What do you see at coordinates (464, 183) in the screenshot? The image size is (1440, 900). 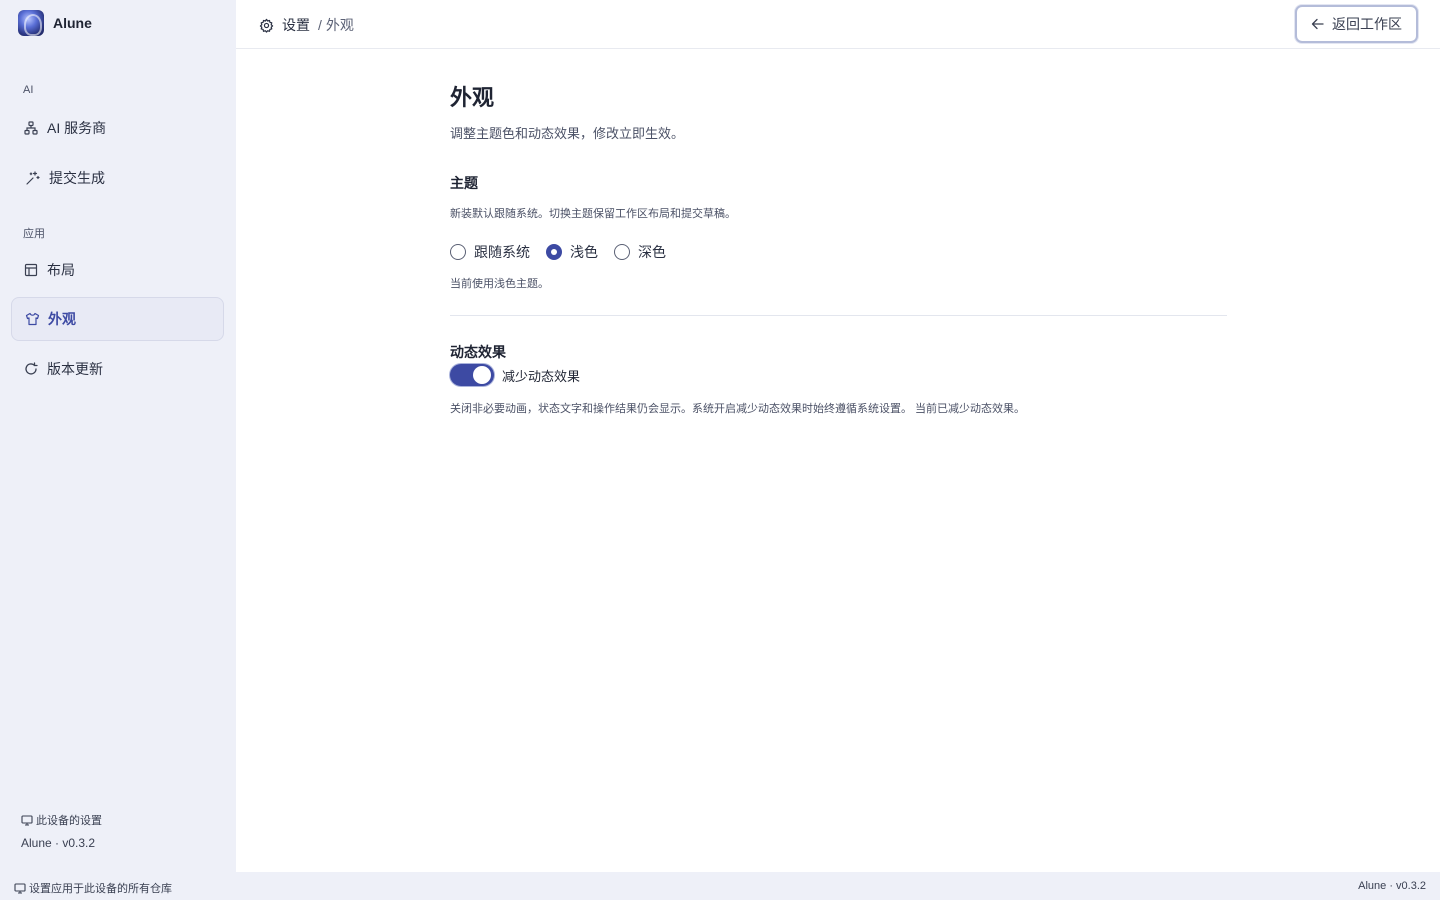 I see `theme-title: 主题` at bounding box center [464, 183].